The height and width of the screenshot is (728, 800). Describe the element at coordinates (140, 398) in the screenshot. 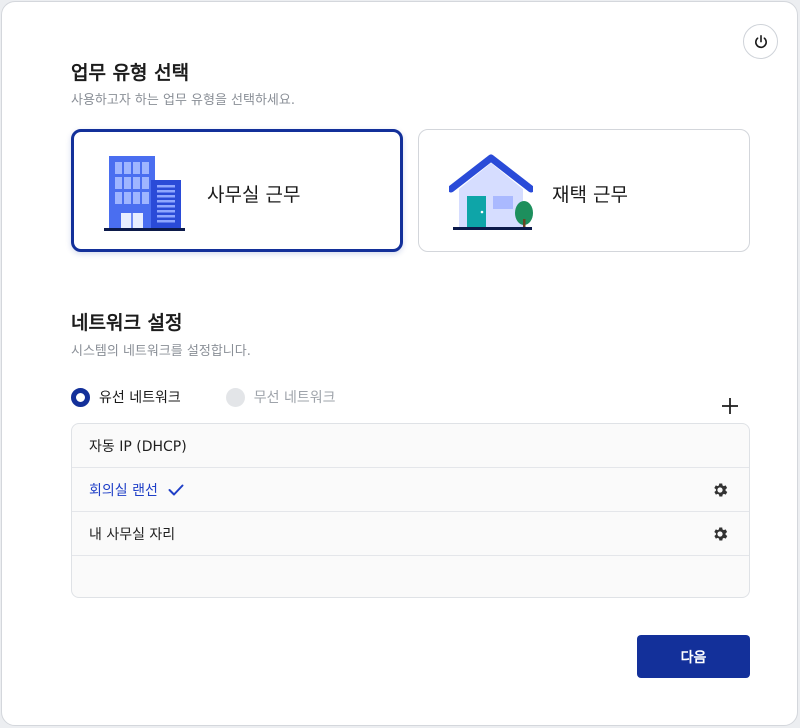

I see `radio-label-wired: 유선 네트워크` at that location.